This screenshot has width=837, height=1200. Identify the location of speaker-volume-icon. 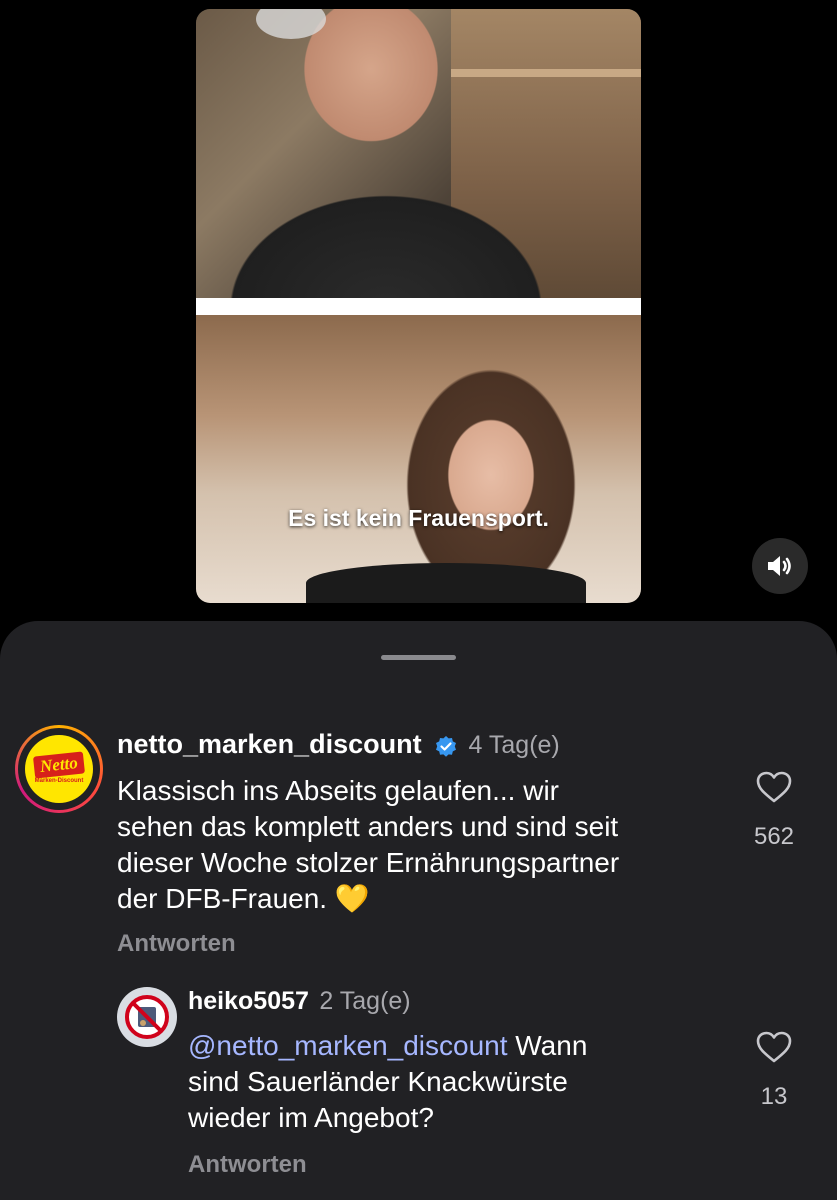
(779, 566).